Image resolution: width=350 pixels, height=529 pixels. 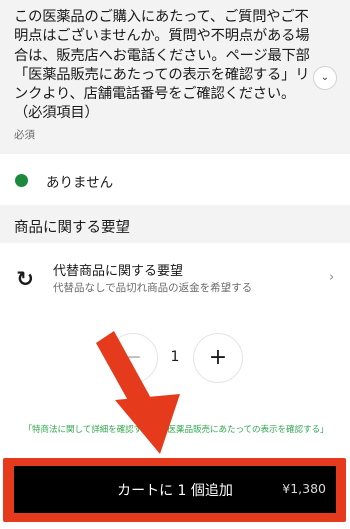 What do you see at coordinates (332, 277) in the screenshot?
I see `chevron-right-icon: ›` at bounding box center [332, 277].